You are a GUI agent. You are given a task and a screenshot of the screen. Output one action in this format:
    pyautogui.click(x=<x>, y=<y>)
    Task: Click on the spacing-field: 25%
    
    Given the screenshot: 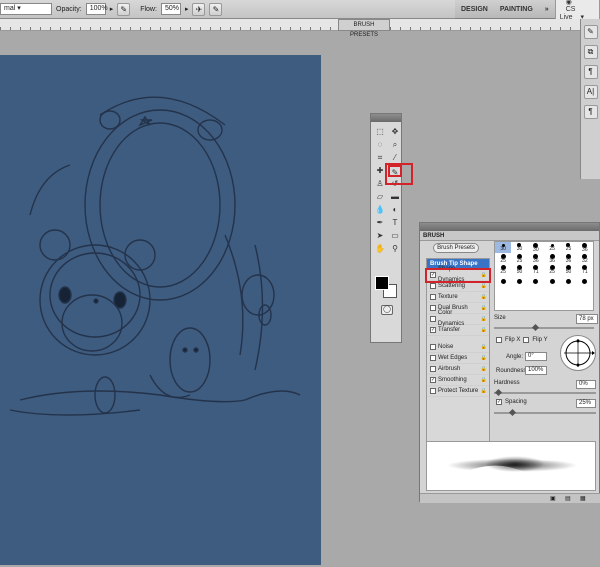 What is the action you would take?
    pyautogui.click(x=586, y=403)
    